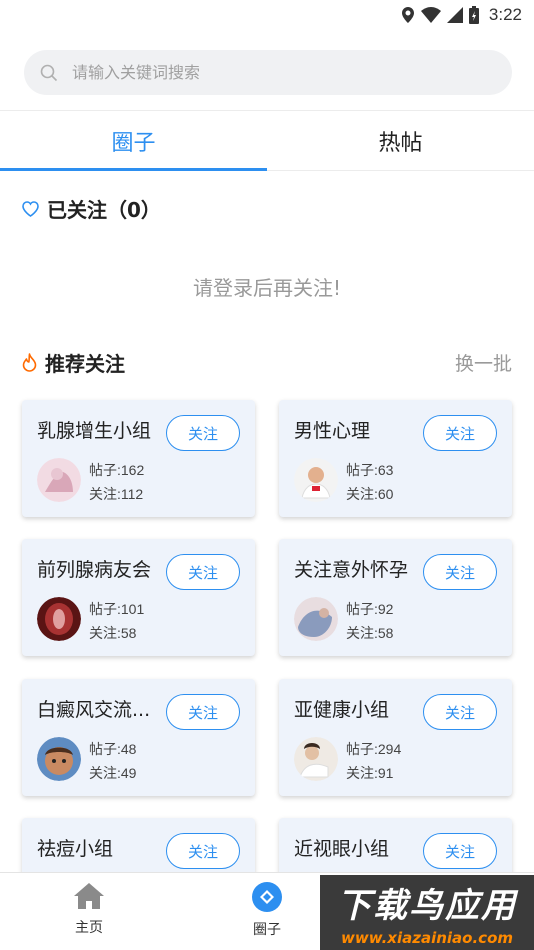  I want to click on group-card: 乳腺增生小组 关注 帖子:162 关注:112, so click(138, 458).